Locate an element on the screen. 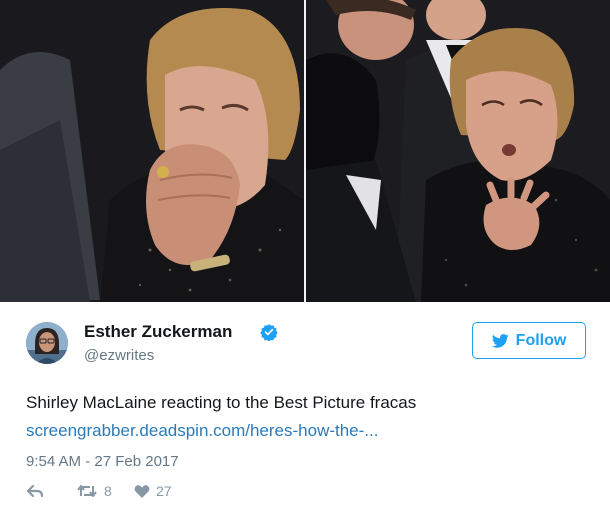 This screenshot has height=519, width=610. twitter-bird-icon is located at coordinates (500, 340).